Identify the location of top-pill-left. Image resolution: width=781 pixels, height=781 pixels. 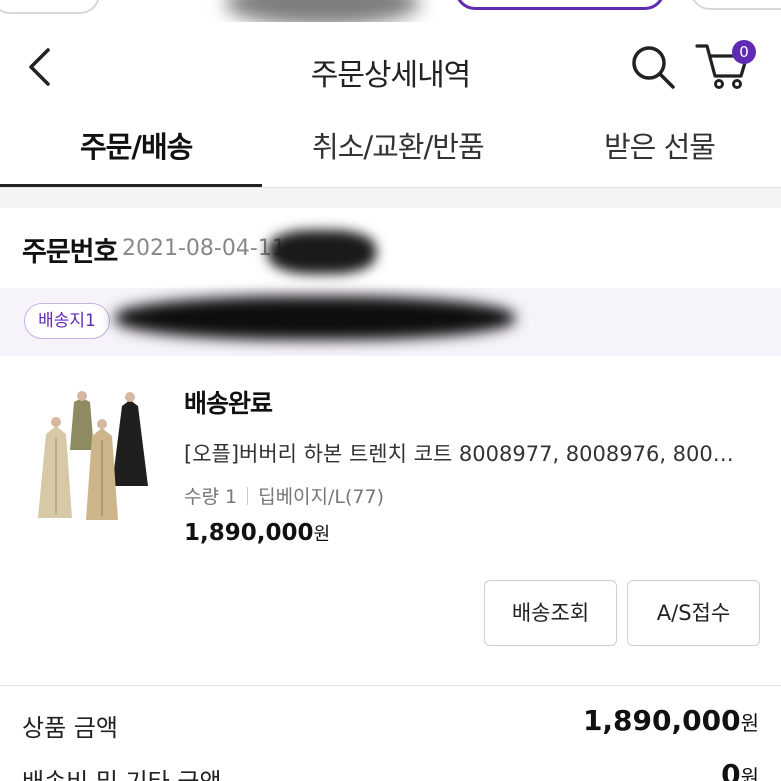
(50, 7).